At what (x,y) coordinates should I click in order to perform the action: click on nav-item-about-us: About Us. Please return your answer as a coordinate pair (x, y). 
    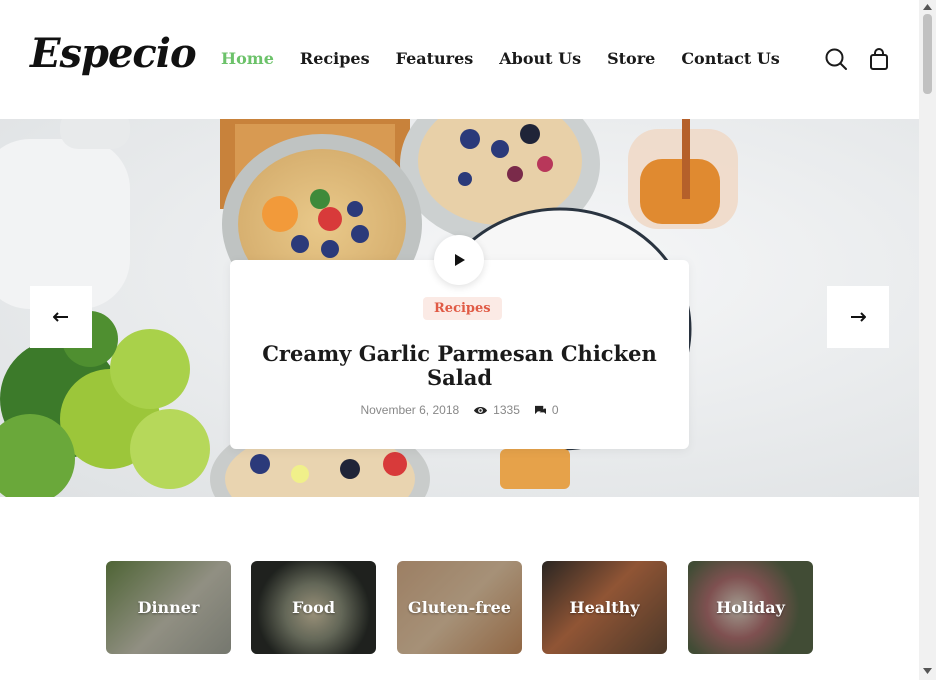
    Looking at the image, I should click on (540, 58).